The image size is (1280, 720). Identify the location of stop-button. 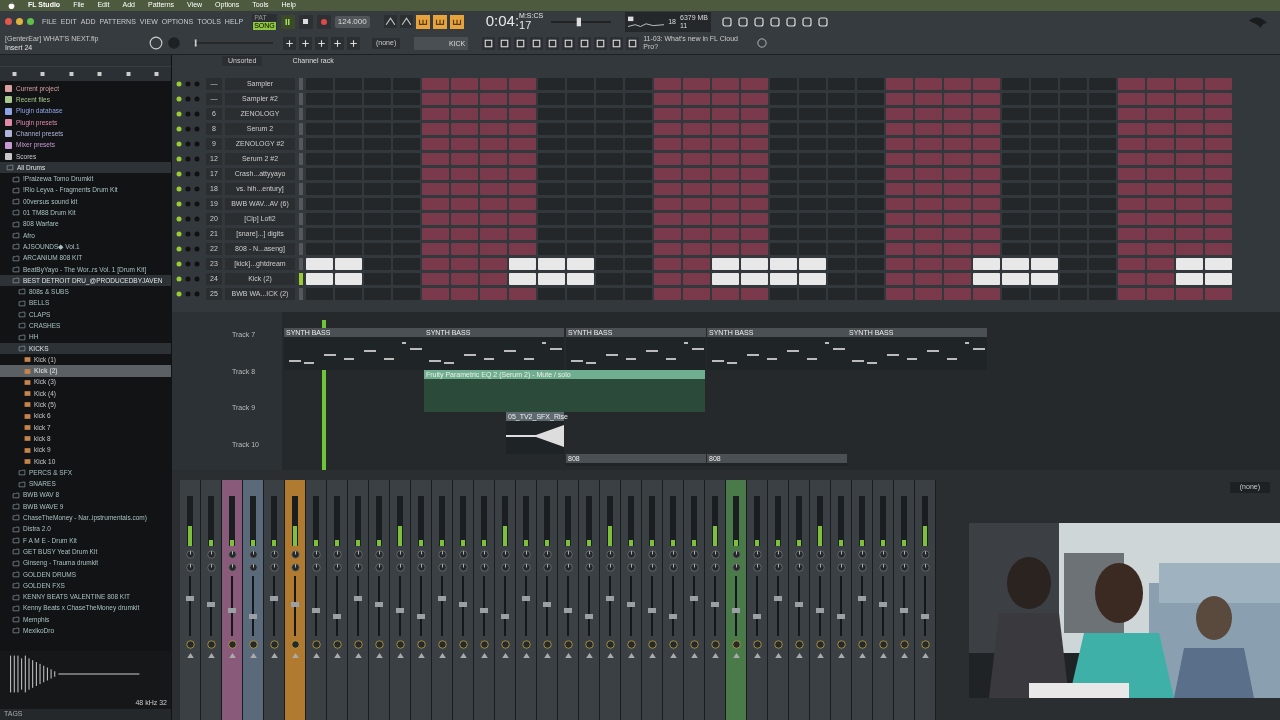
(305, 21).